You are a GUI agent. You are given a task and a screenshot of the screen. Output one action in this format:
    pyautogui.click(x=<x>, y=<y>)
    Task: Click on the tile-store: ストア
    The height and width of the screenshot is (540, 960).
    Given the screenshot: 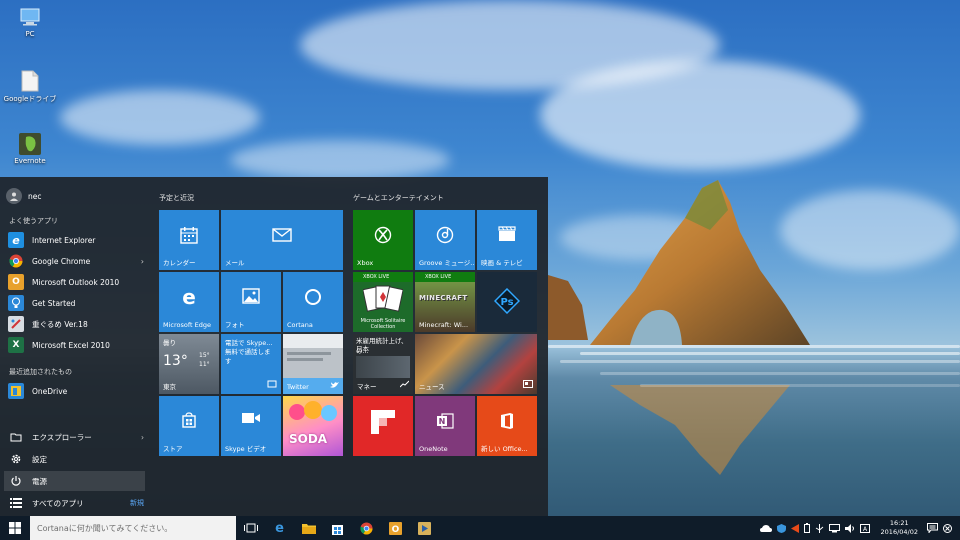 What is the action you would take?
    pyautogui.click(x=189, y=426)
    